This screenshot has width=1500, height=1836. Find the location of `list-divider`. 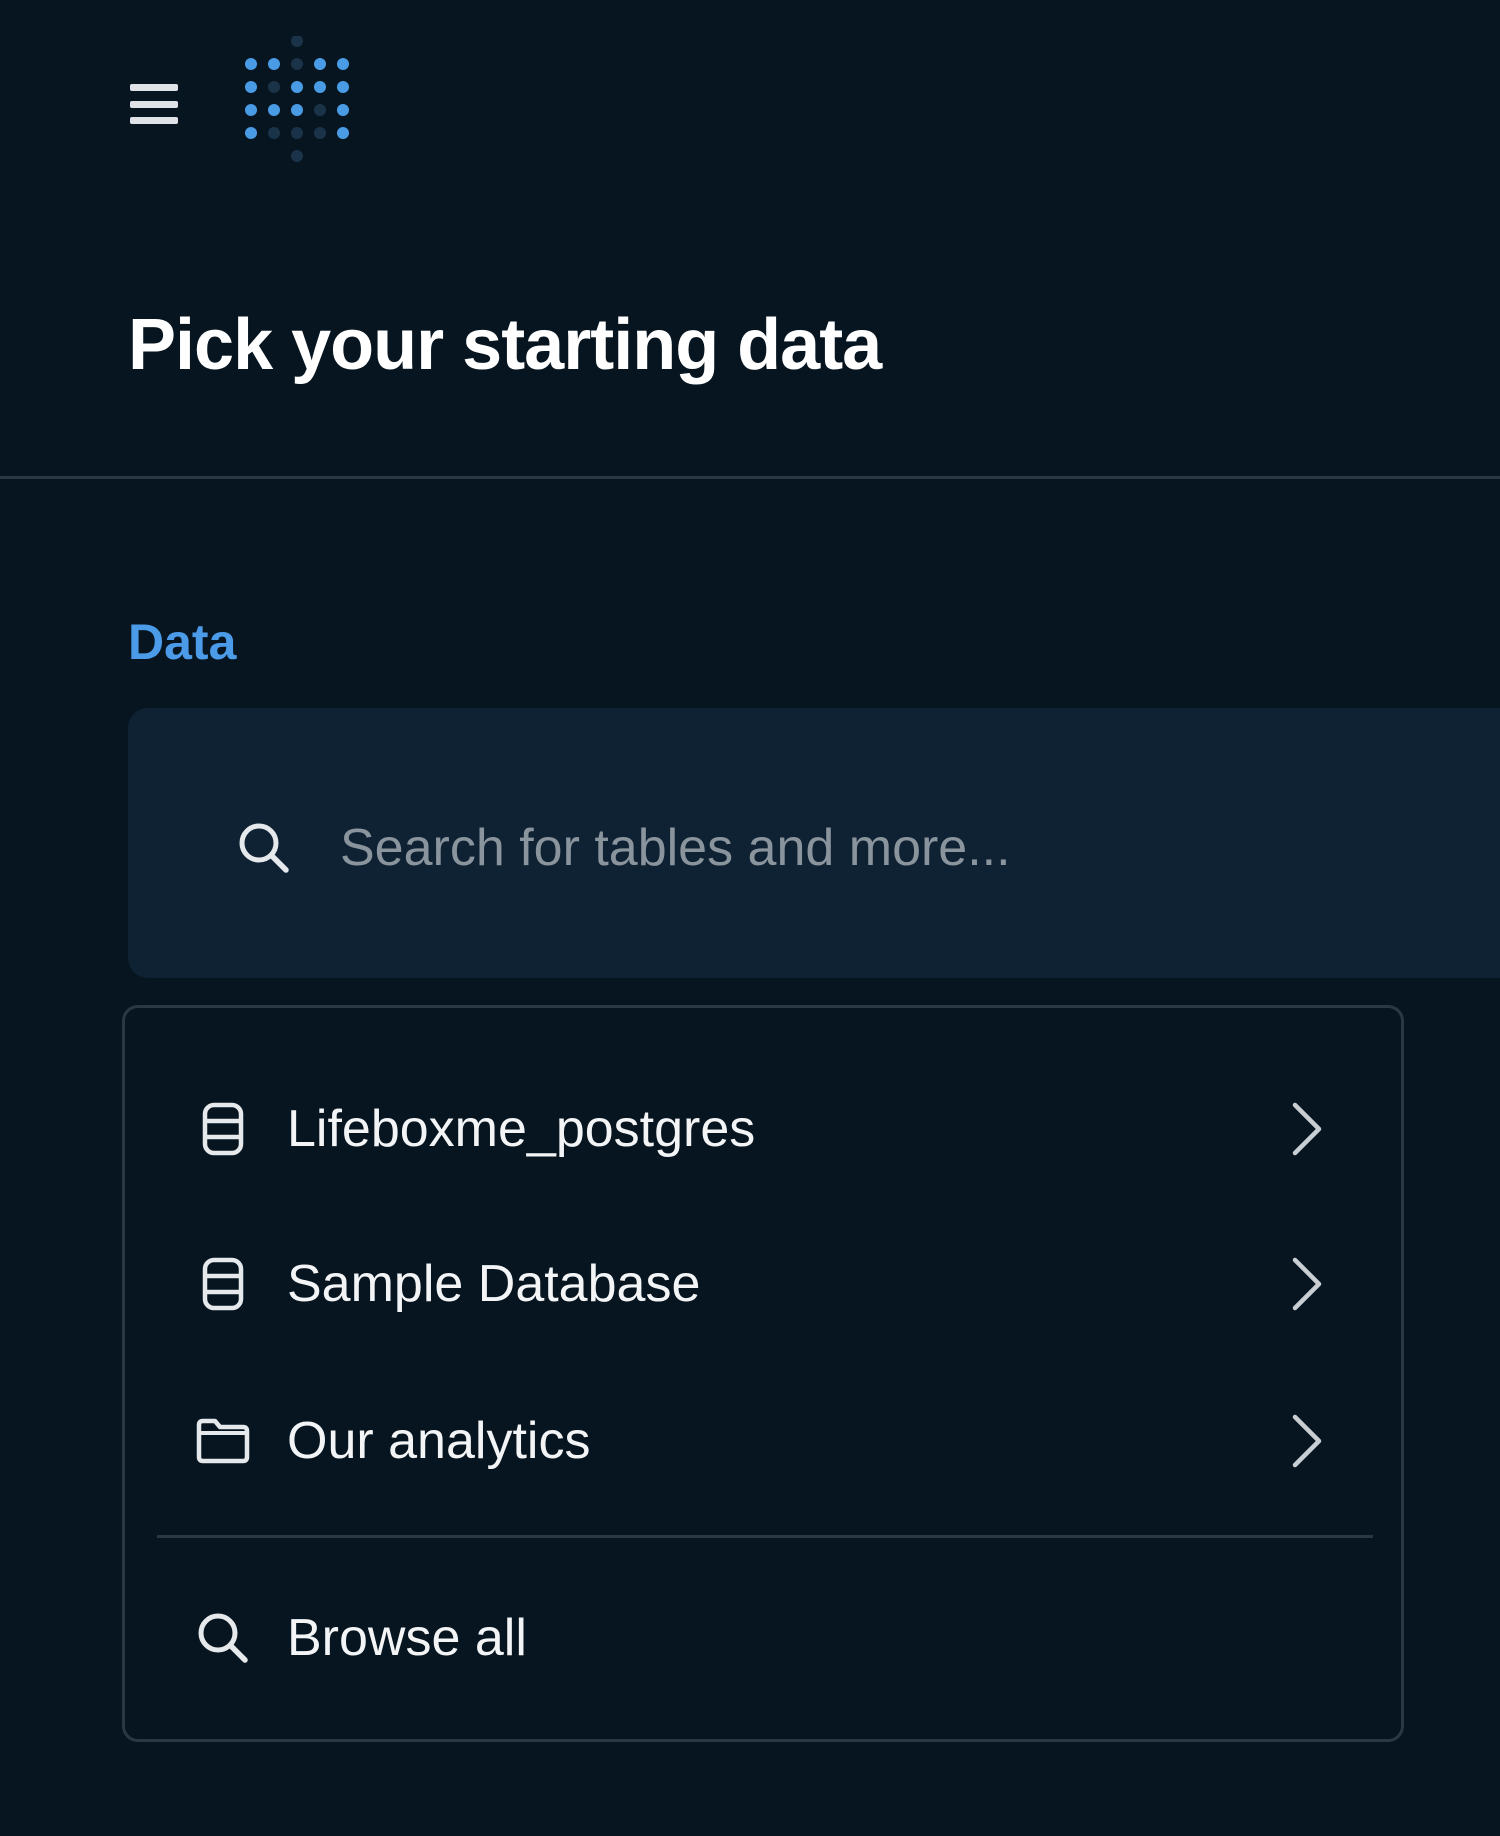

list-divider is located at coordinates (765, 1536).